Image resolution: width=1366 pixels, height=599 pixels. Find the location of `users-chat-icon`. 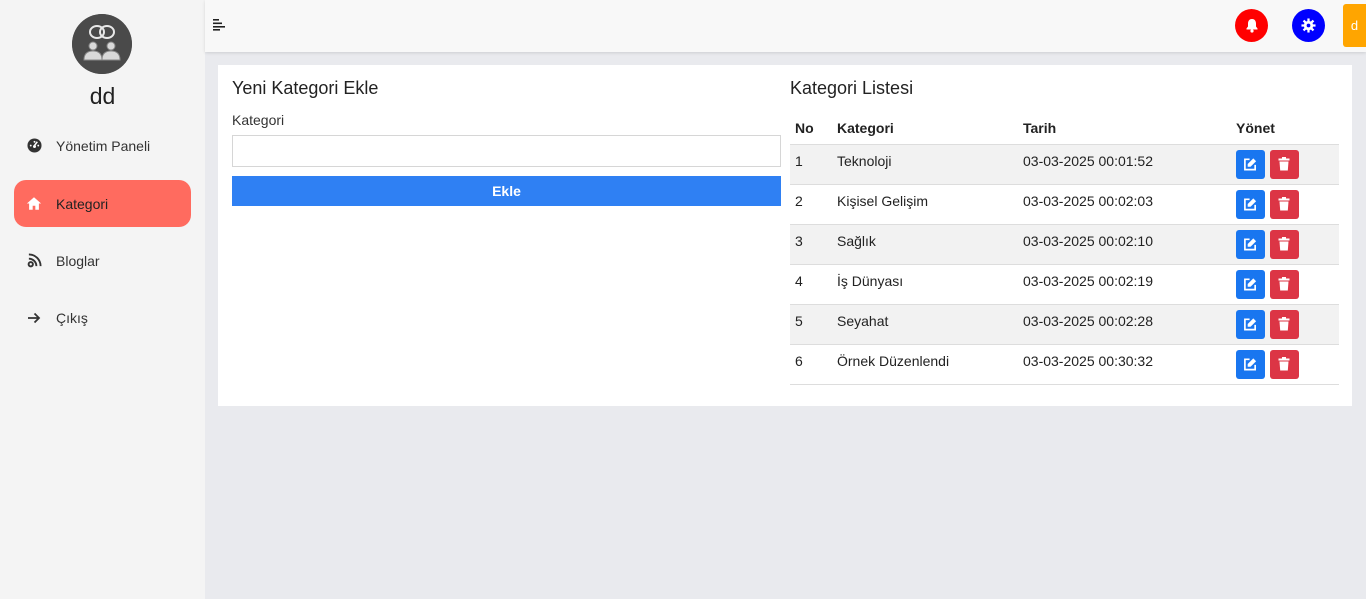

users-chat-icon is located at coordinates (102, 44).